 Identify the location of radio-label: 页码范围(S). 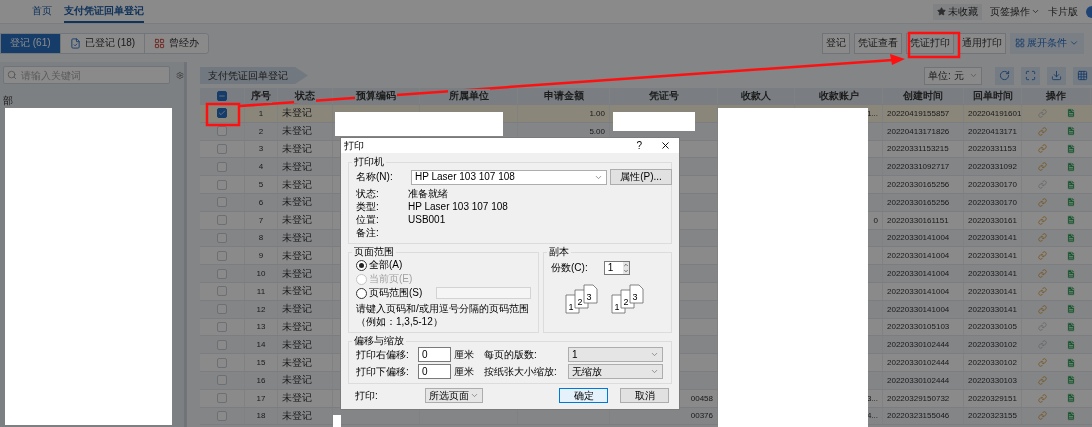
(396, 293).